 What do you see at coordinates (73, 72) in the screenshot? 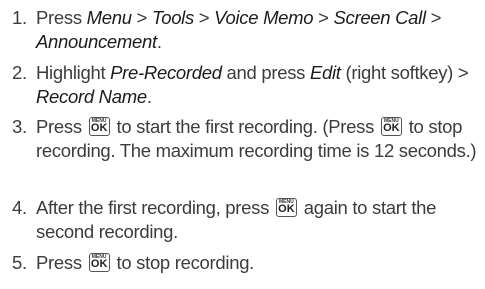
I see `step-text-run: Highlight` at bounding box center [73, 72].